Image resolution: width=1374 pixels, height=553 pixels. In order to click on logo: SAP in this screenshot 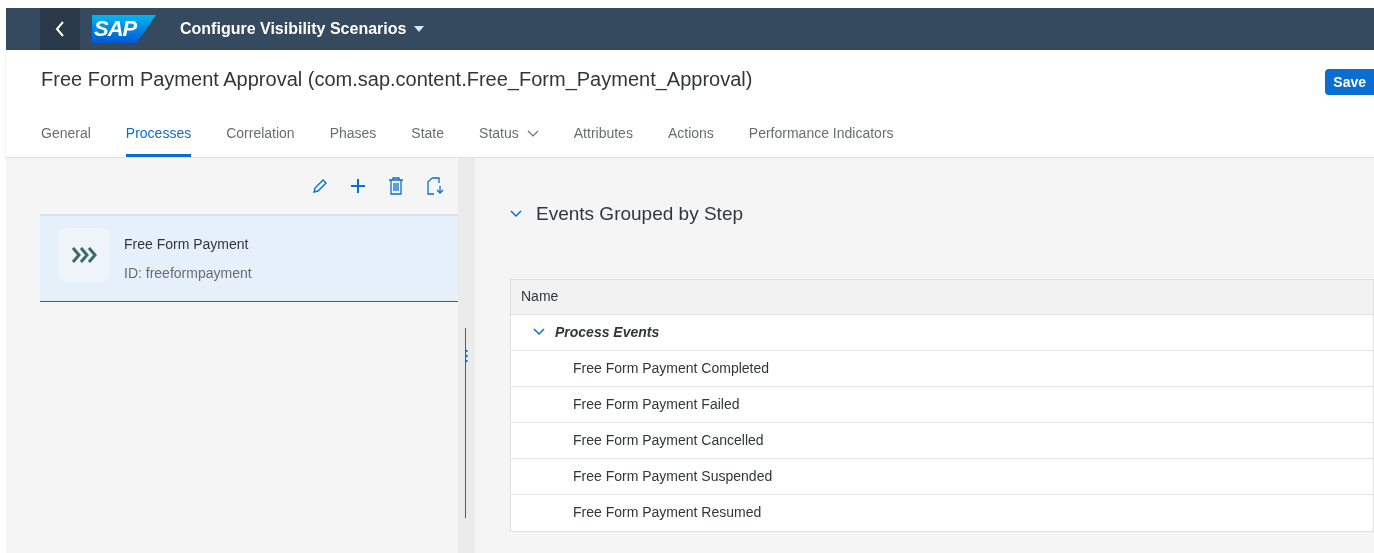, I will do `click(124, 29)`.